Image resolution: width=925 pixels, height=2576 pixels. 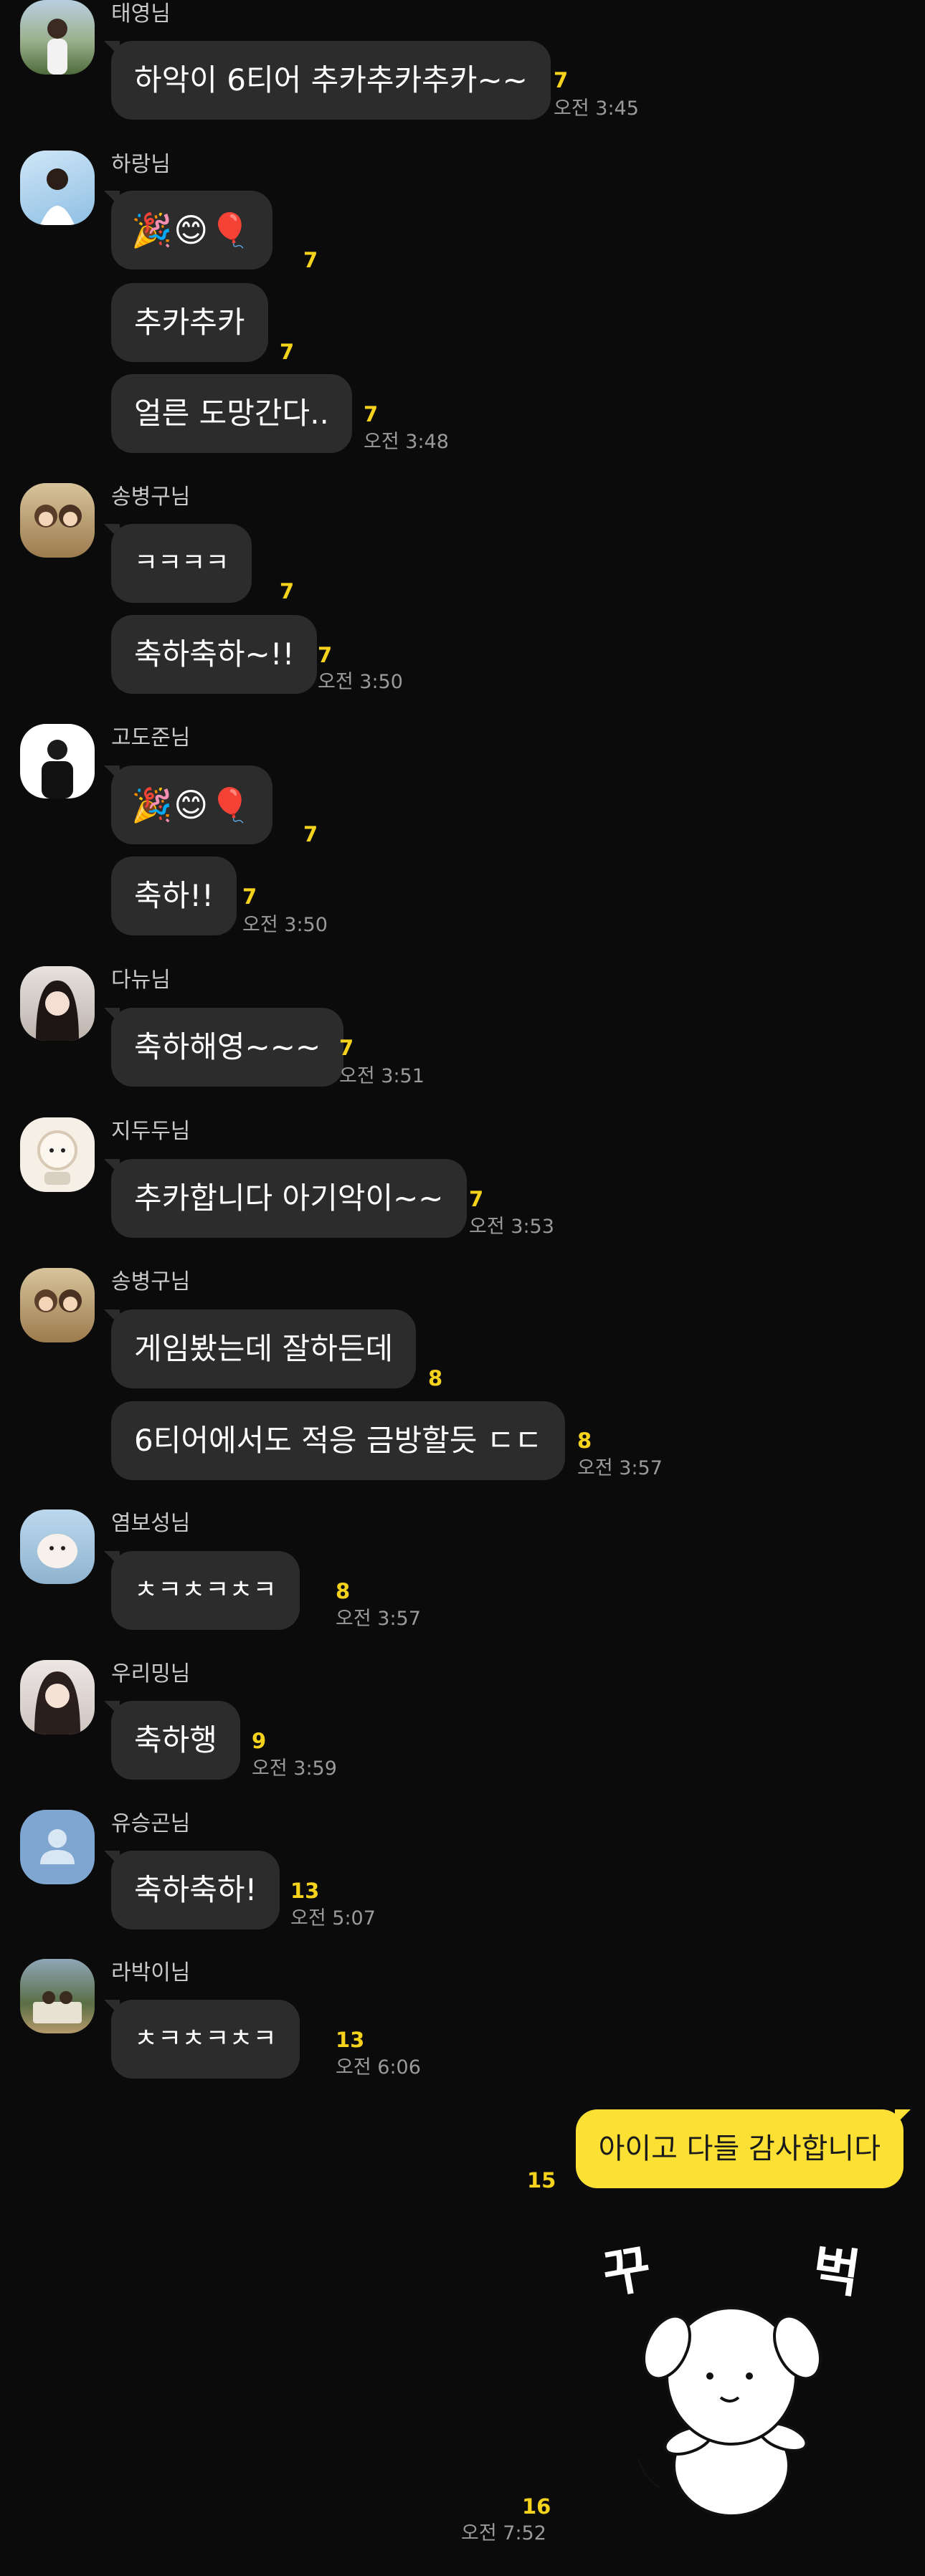 What do you see at coordinates (141, 980) in the screenshot?
I see `sender-name: 다뉴님` at bounding box center [141, 980].